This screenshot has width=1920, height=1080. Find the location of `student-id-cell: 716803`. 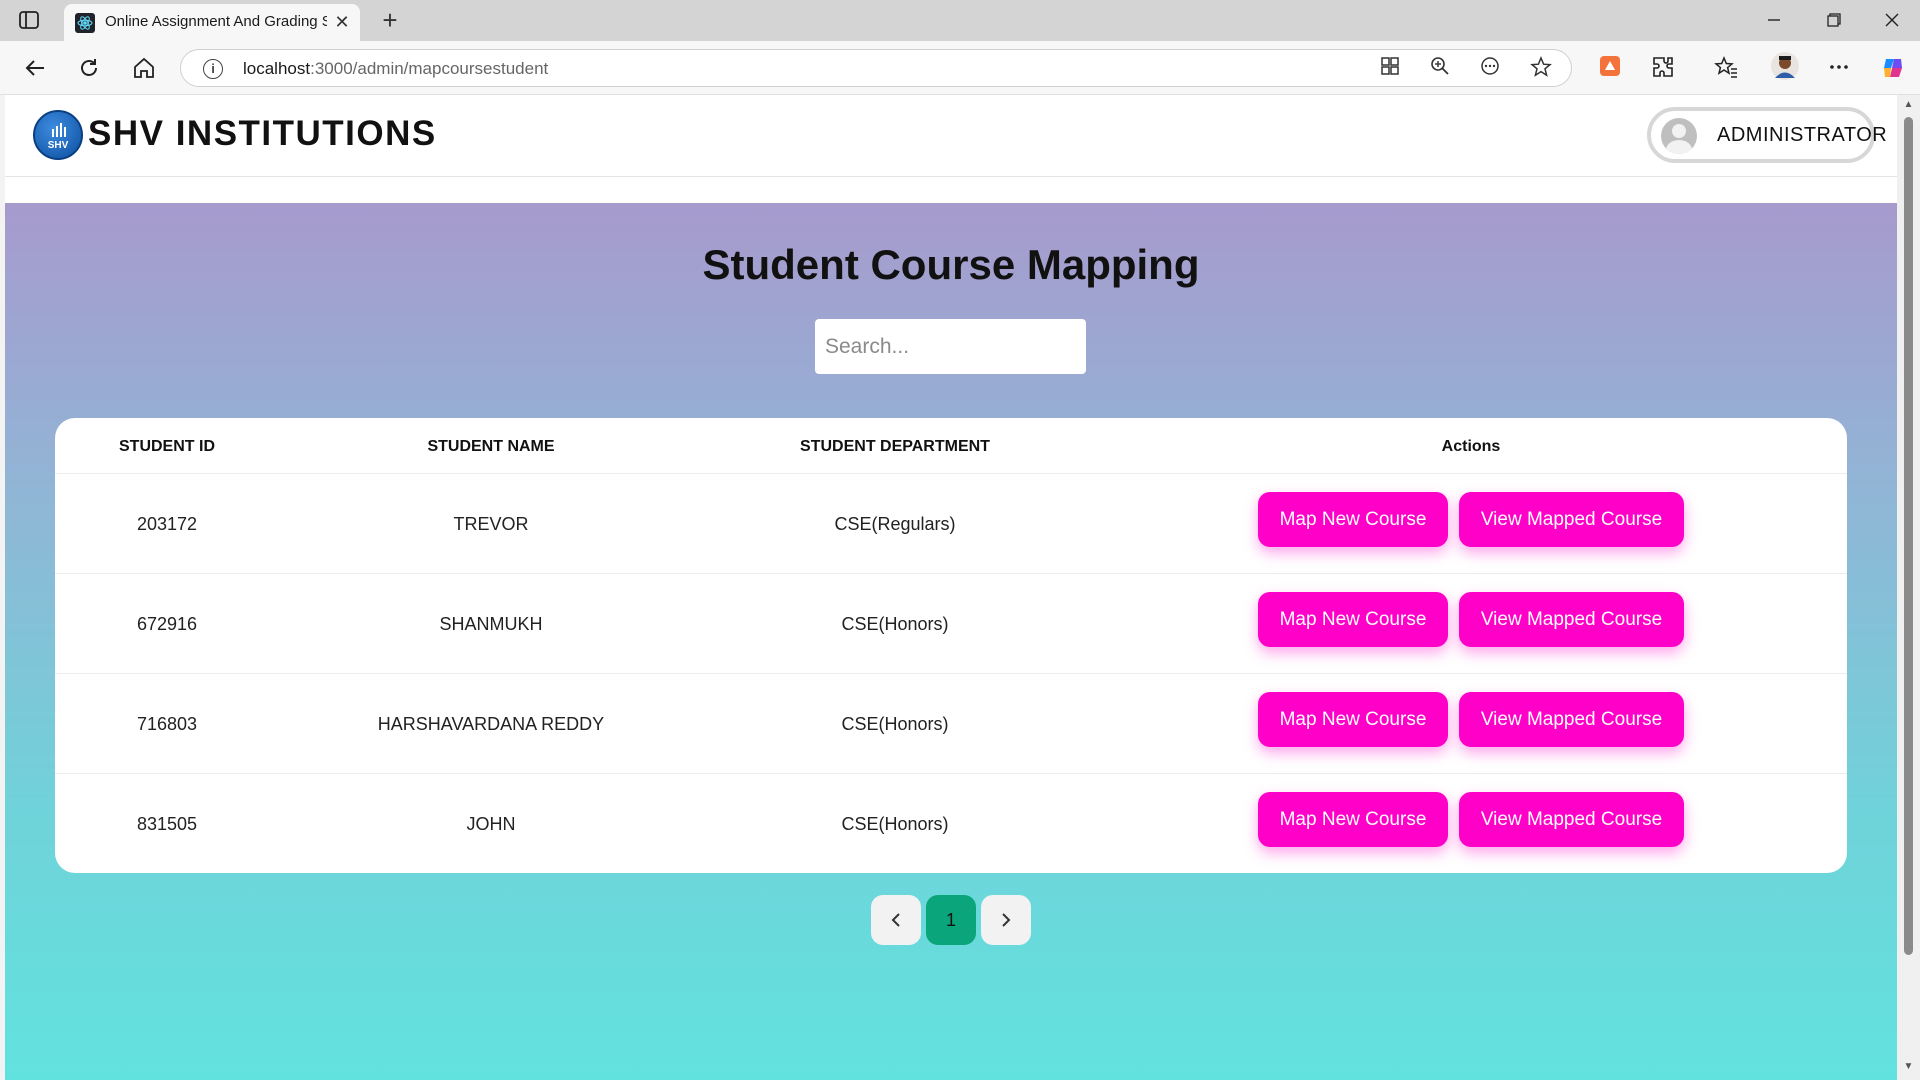

student-id-cell: 716803 is located at coordinates (167, 724).